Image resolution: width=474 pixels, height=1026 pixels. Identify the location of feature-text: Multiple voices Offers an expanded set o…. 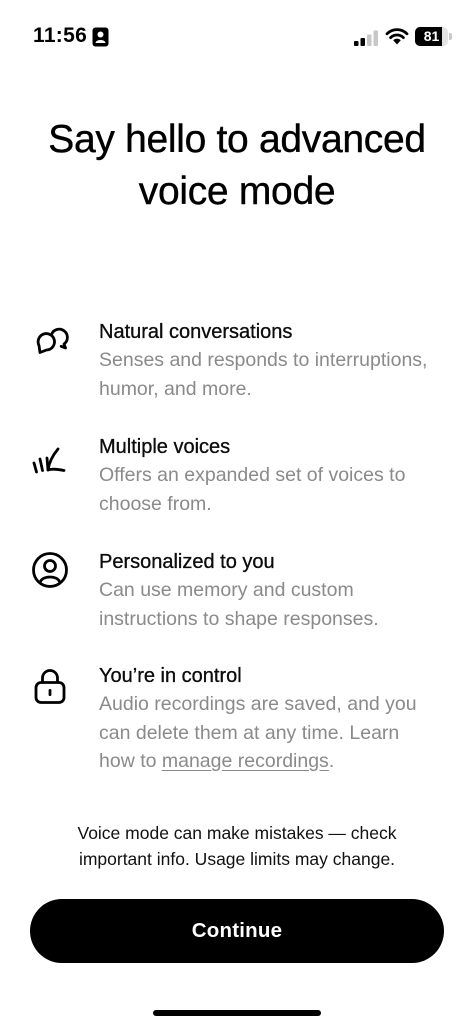
(269, 475).